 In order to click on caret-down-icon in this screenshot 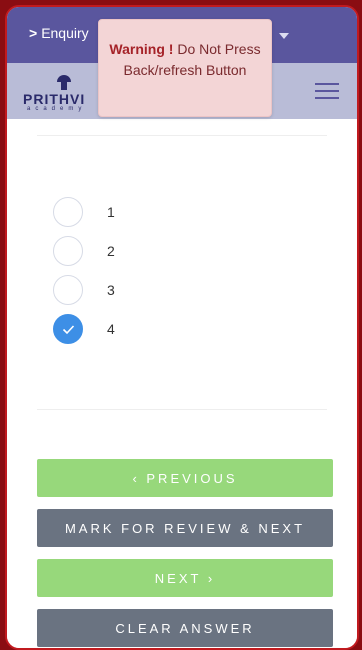, I will do `click(284, 36)`.